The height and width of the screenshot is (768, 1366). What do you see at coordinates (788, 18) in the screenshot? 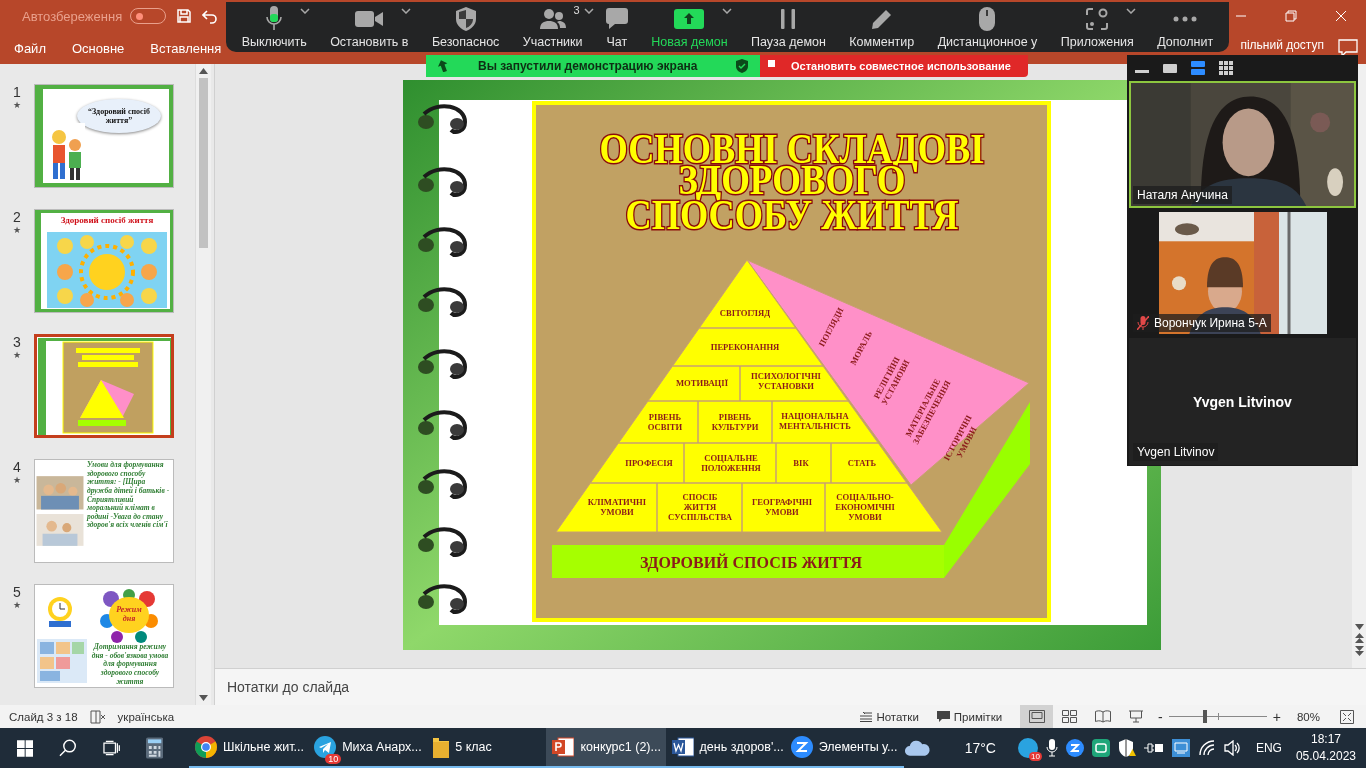
I see `pause-icon` at bounding box center [788, 18].